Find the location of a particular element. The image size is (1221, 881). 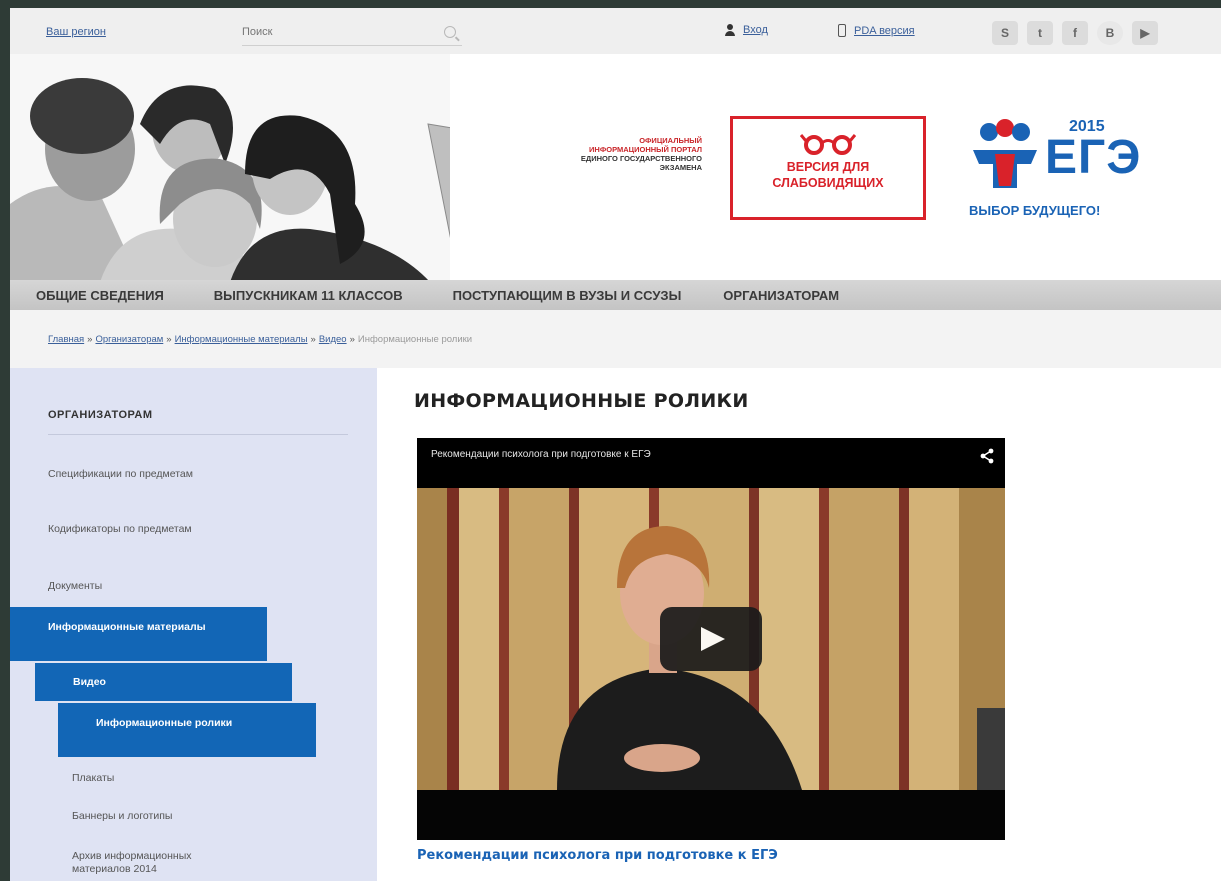

low-vision-button: ВЕРСИЯ ДЛЯ СЛАБОВИДЯЩИХ is located at coordinates (828, 168).